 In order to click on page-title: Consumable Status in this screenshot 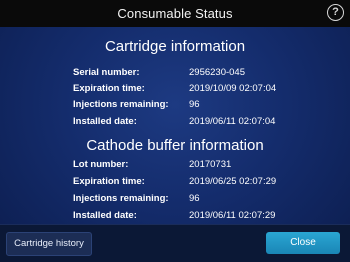, I will do `click(175, 13)`.